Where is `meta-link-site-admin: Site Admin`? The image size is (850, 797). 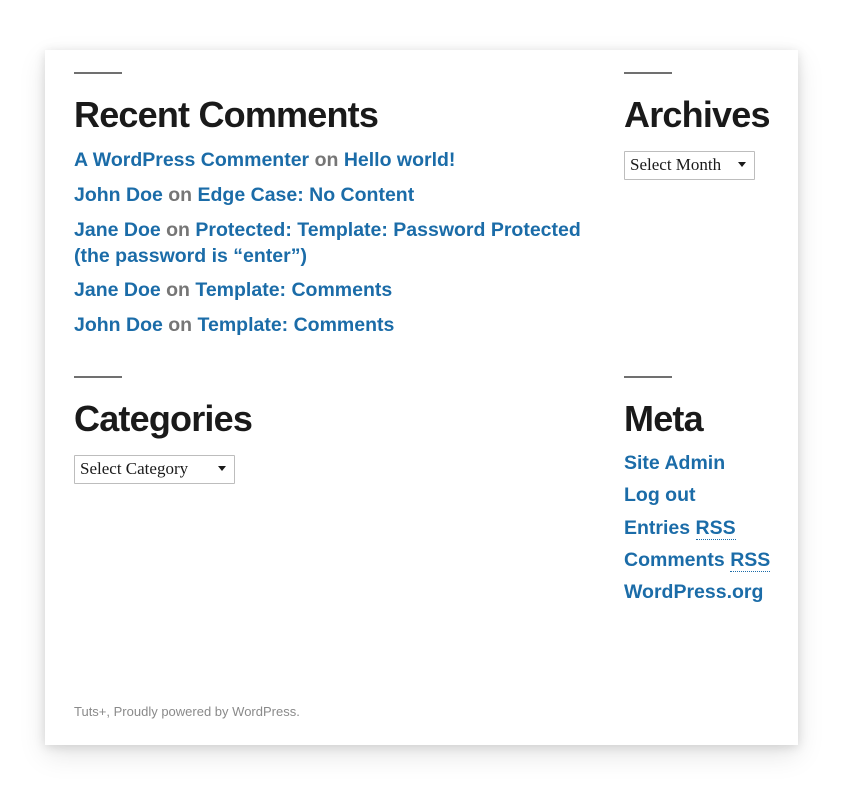 meta-link-site-admin: Site Admin is located at coordinates (674, 463).